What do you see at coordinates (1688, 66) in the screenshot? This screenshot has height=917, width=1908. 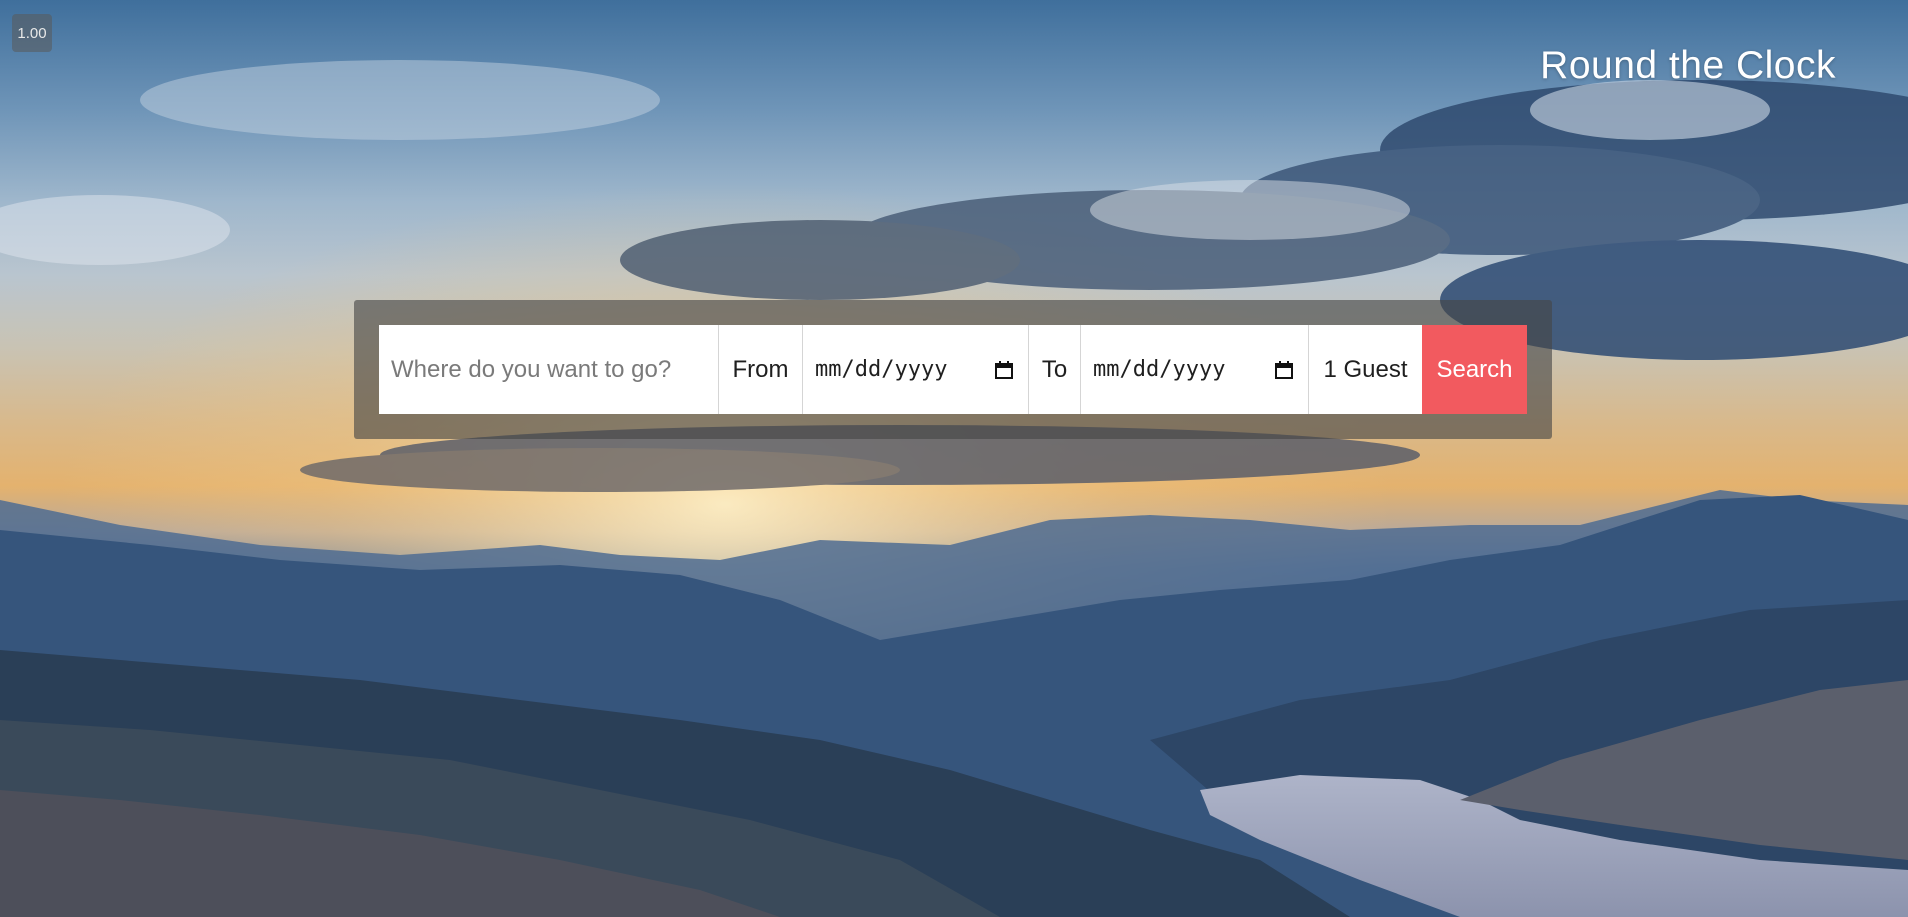 I see `brand-title: Round the Clock` at bounding box center [1688, 66].